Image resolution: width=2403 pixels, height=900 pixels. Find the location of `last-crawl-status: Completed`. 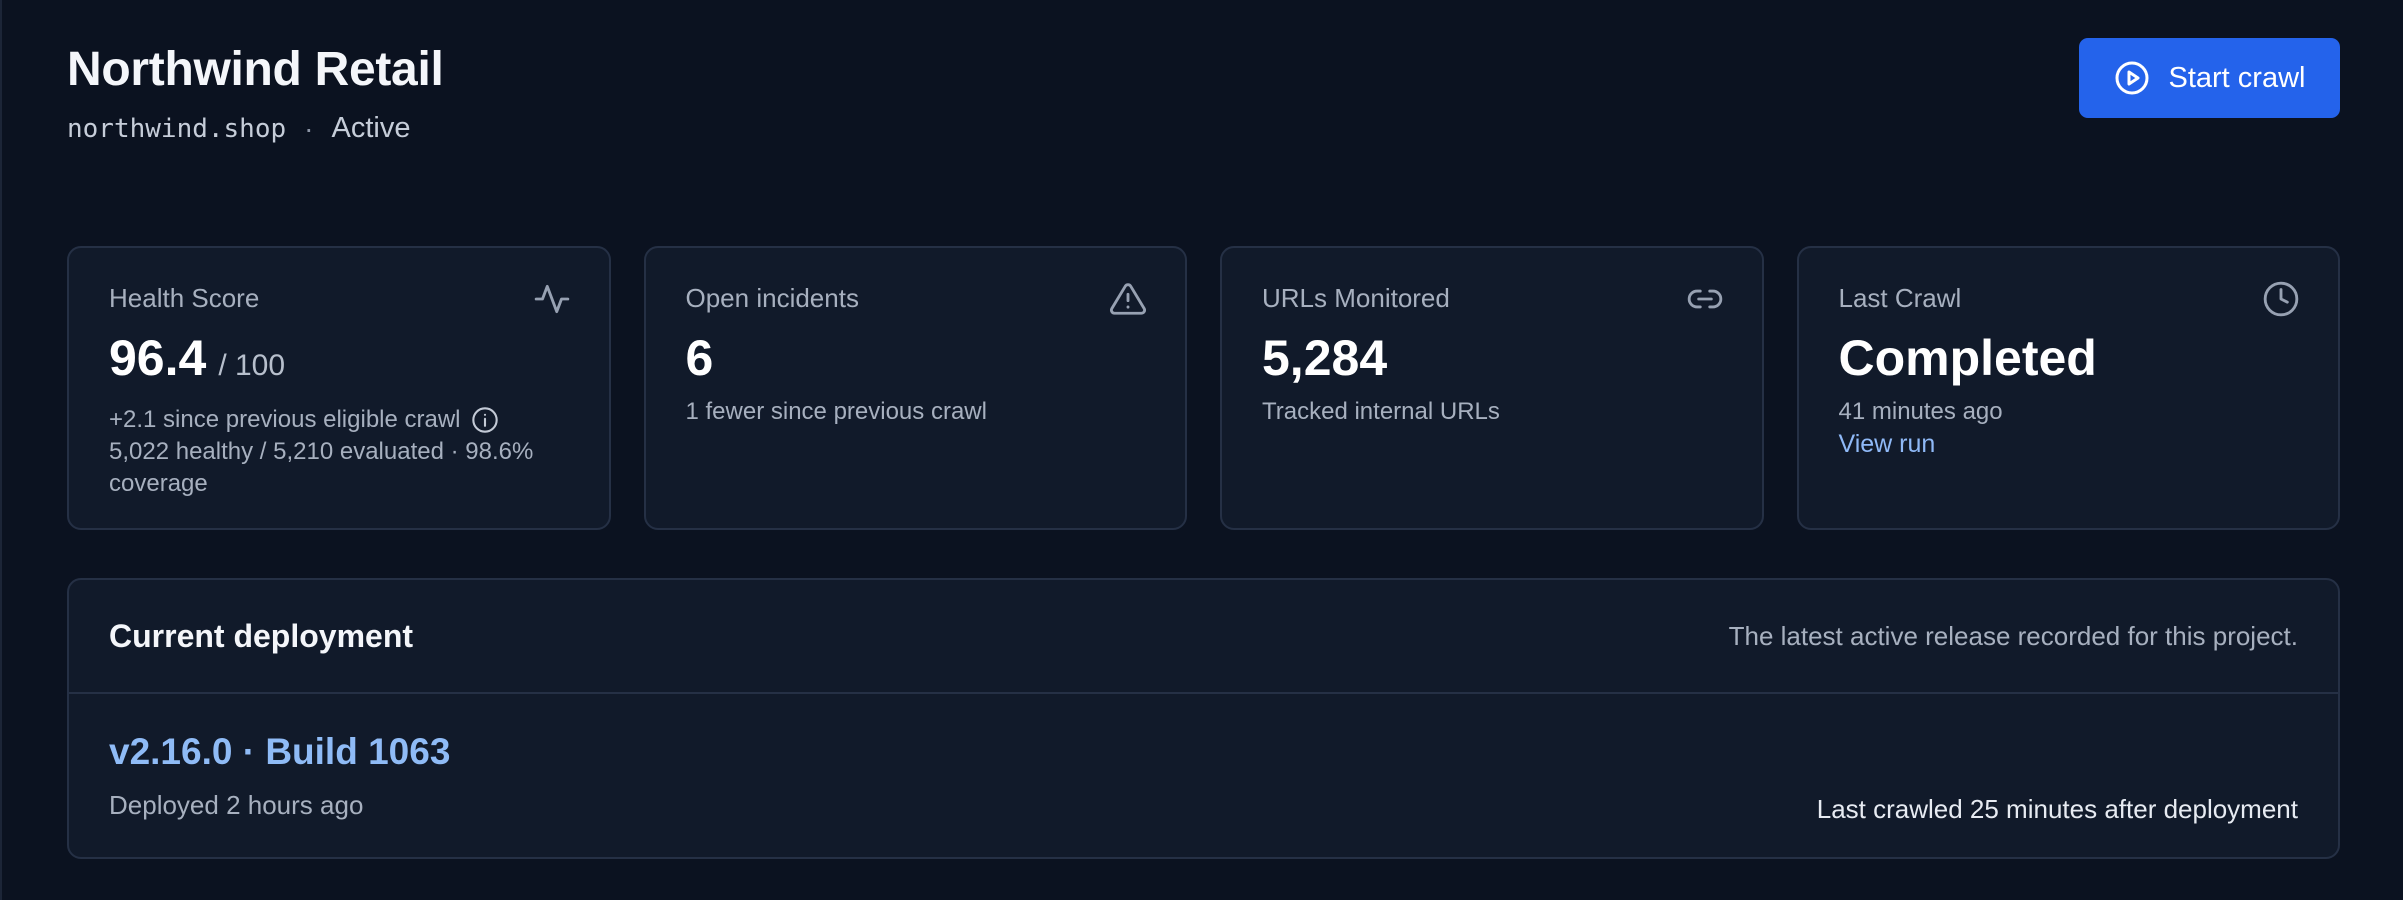

last-crawl-status: Completed is located at coordinates (1967, 358).